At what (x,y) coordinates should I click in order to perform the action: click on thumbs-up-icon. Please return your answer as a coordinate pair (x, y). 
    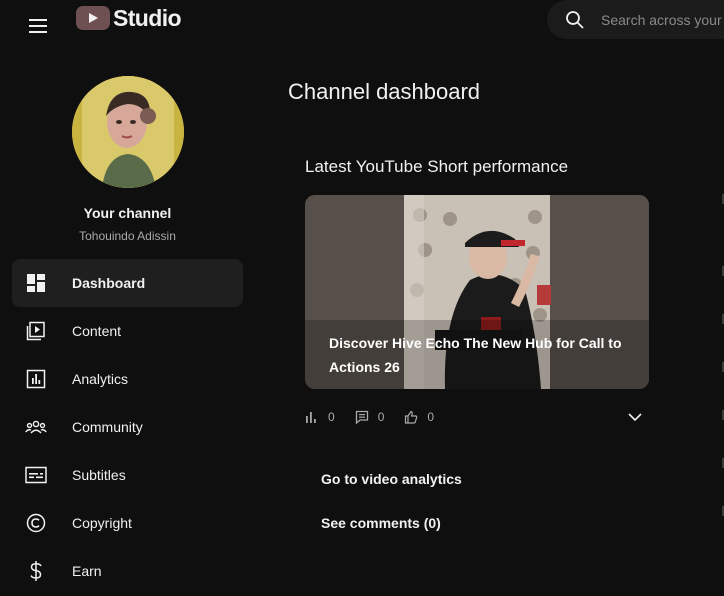
    Looking at the image, I should click on (411, 417).